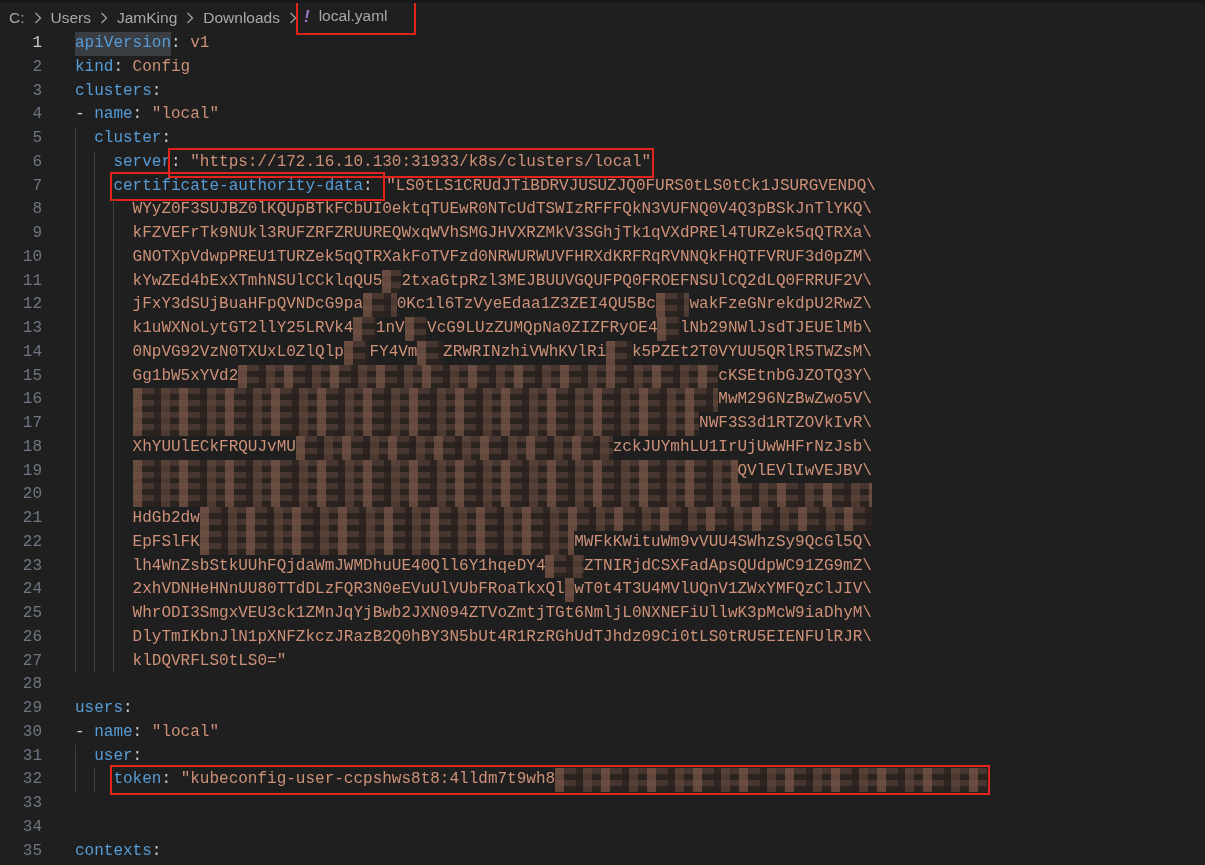 The width and height of the screenshot is (1205, 865). Describe the element at coordinates (31, 590) in the screenshot. I see `line-number: 24` at that location.